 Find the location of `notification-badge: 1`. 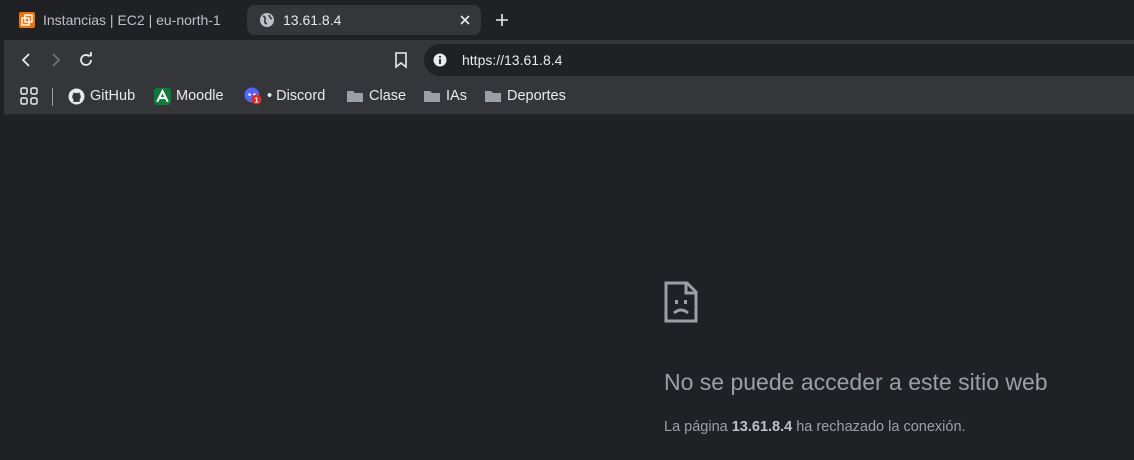

notification-badge: 1 is located at coordinates (256, 99).